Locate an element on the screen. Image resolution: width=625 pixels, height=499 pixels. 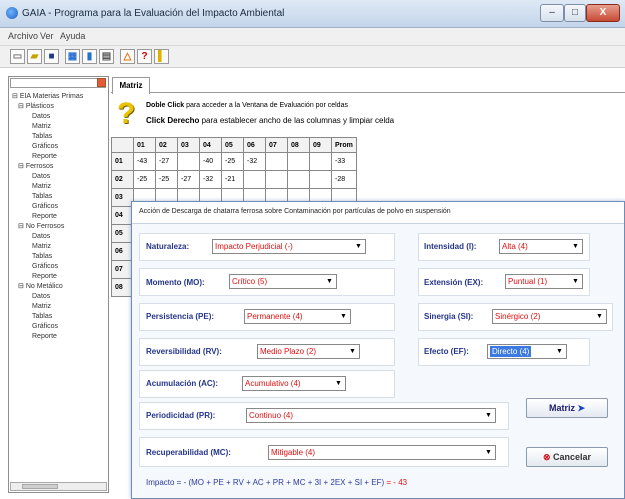
column-header: Prom is located at coordinates (344, 145).